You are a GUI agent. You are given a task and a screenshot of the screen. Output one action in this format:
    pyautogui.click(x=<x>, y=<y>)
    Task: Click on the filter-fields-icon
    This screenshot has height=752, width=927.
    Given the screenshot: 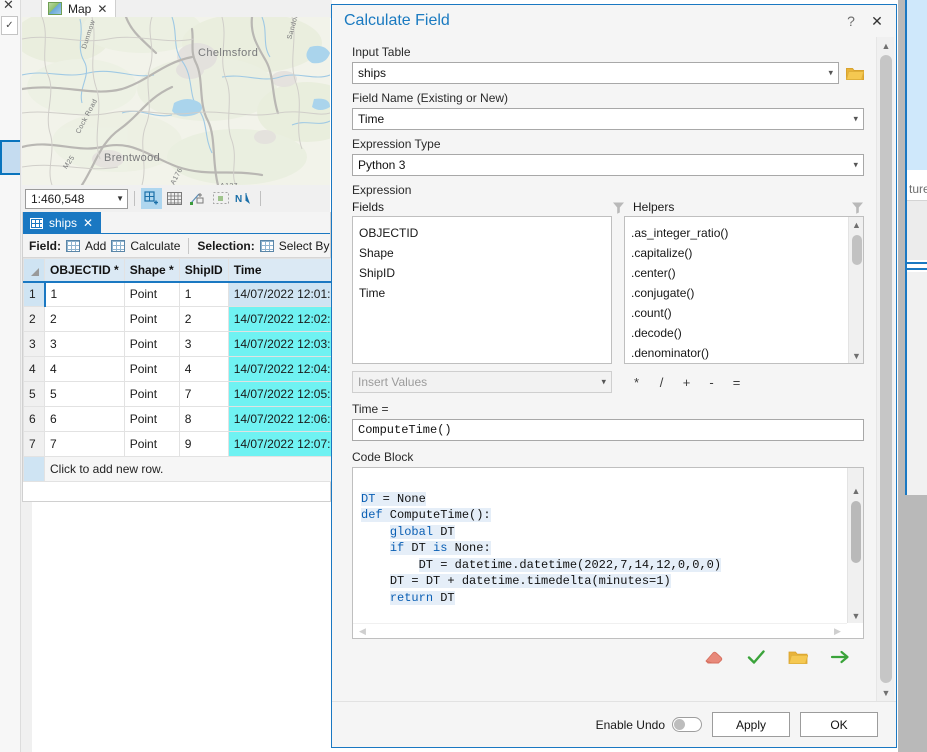 What is the action you would take?
    pyautogui.click(x=618, y=207)
    